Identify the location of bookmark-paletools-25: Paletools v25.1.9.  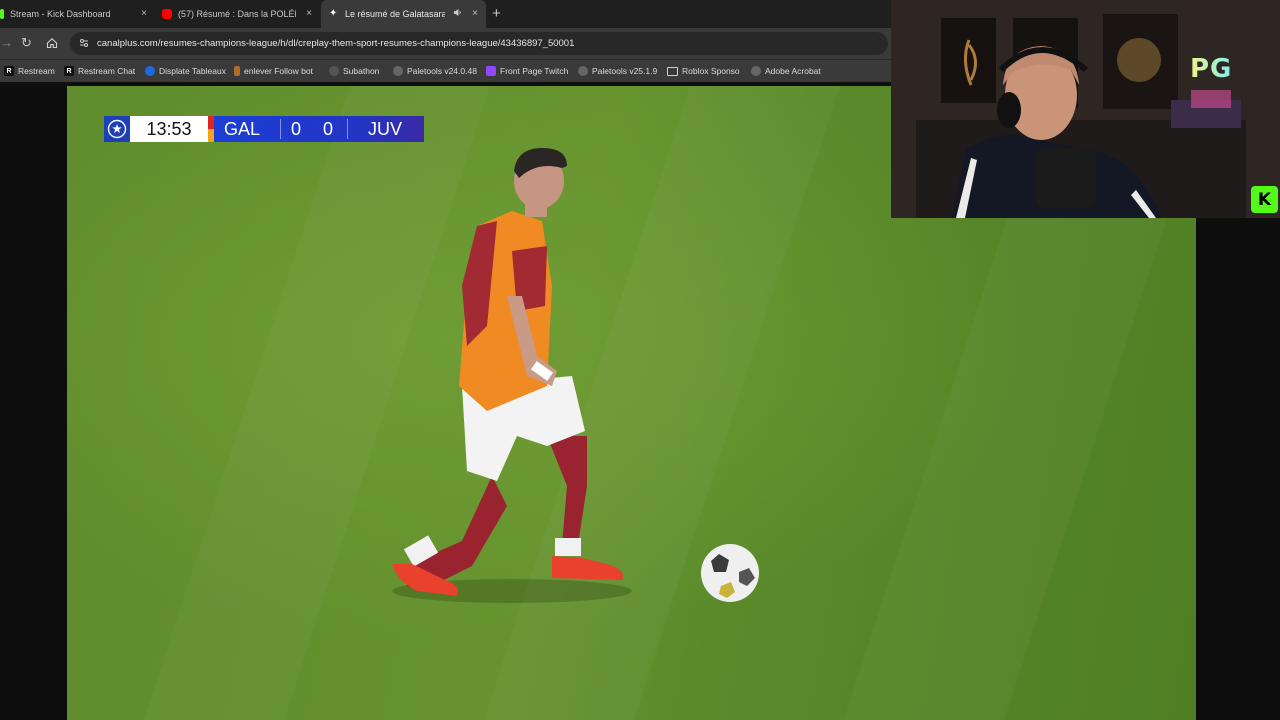
(617, 71).